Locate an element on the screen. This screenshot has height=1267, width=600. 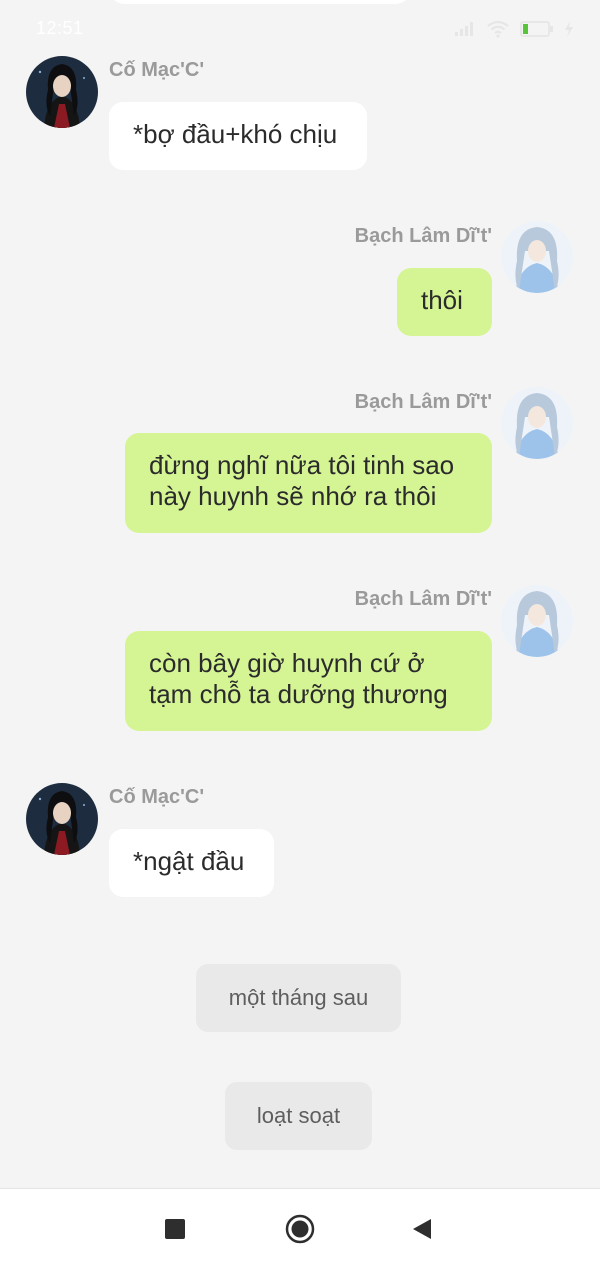
charging-icon is located at coordinates (569, 29).